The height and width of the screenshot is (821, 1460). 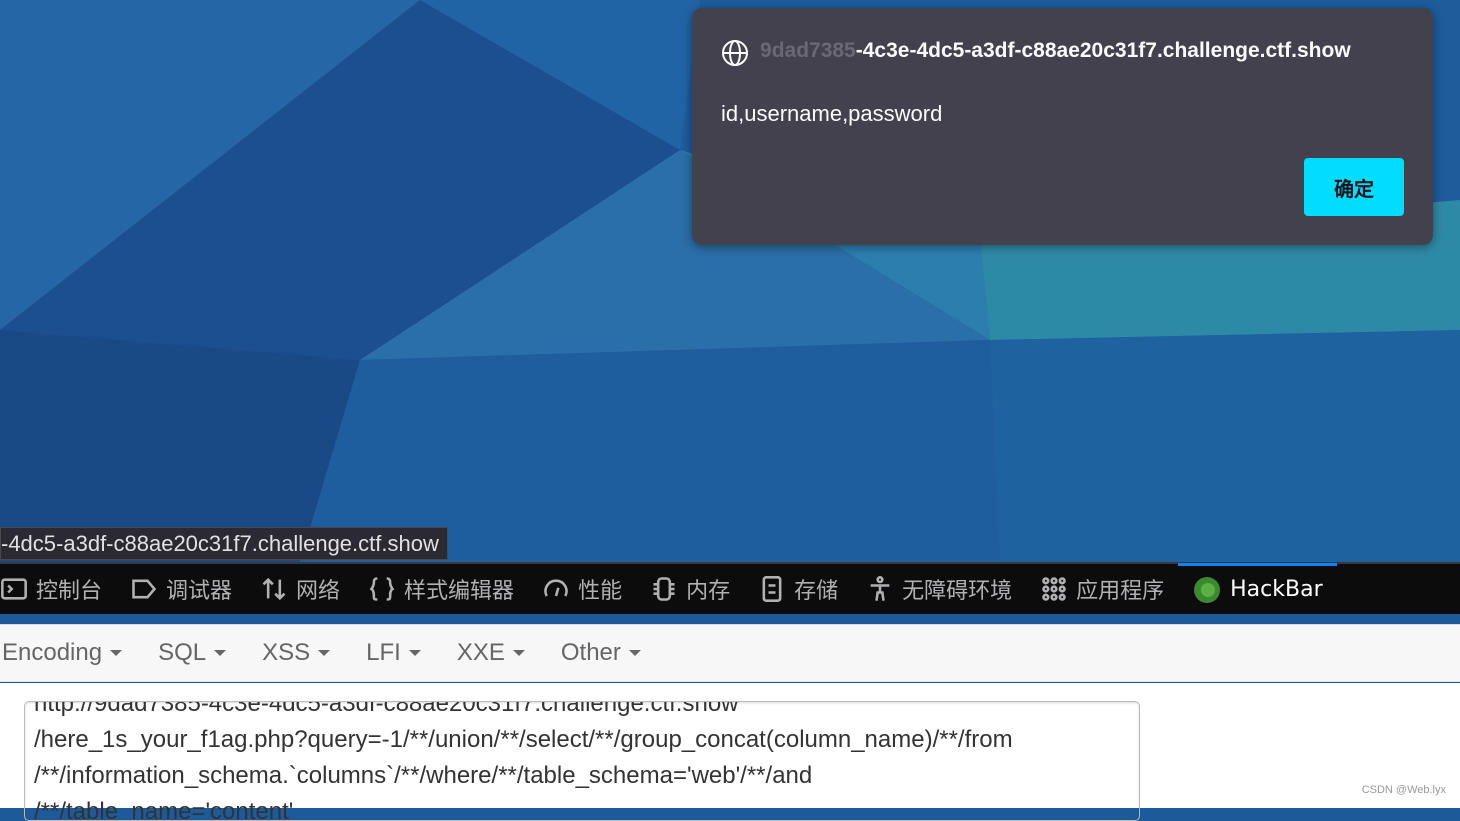 I want to click on menu-label: XSS, so click(x=286, y=652).